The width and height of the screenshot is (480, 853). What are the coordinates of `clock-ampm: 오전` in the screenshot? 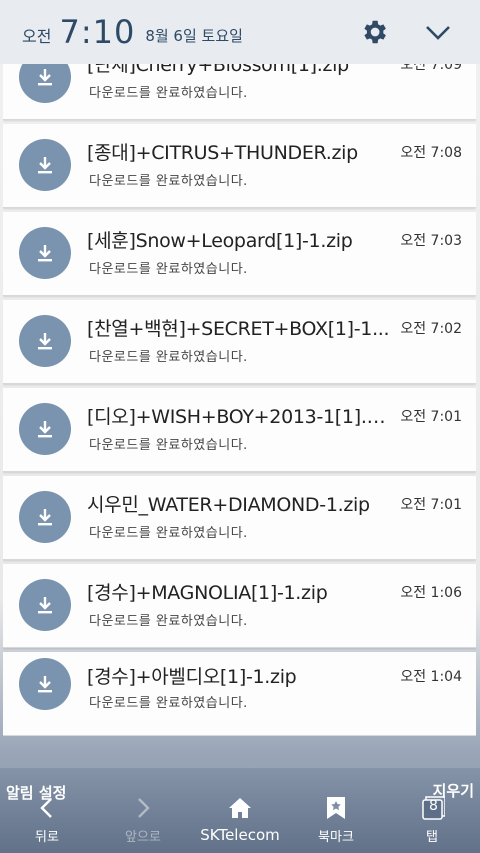 It's located at (37, 36).